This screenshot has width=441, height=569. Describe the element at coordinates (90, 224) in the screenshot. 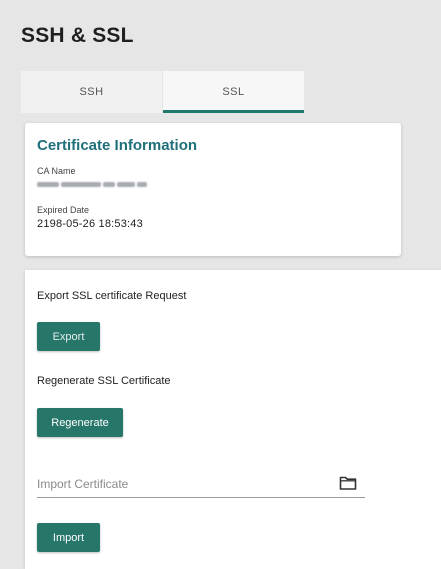

I see `expired-date-value: 2198-05-26 18:53:43` at that location.